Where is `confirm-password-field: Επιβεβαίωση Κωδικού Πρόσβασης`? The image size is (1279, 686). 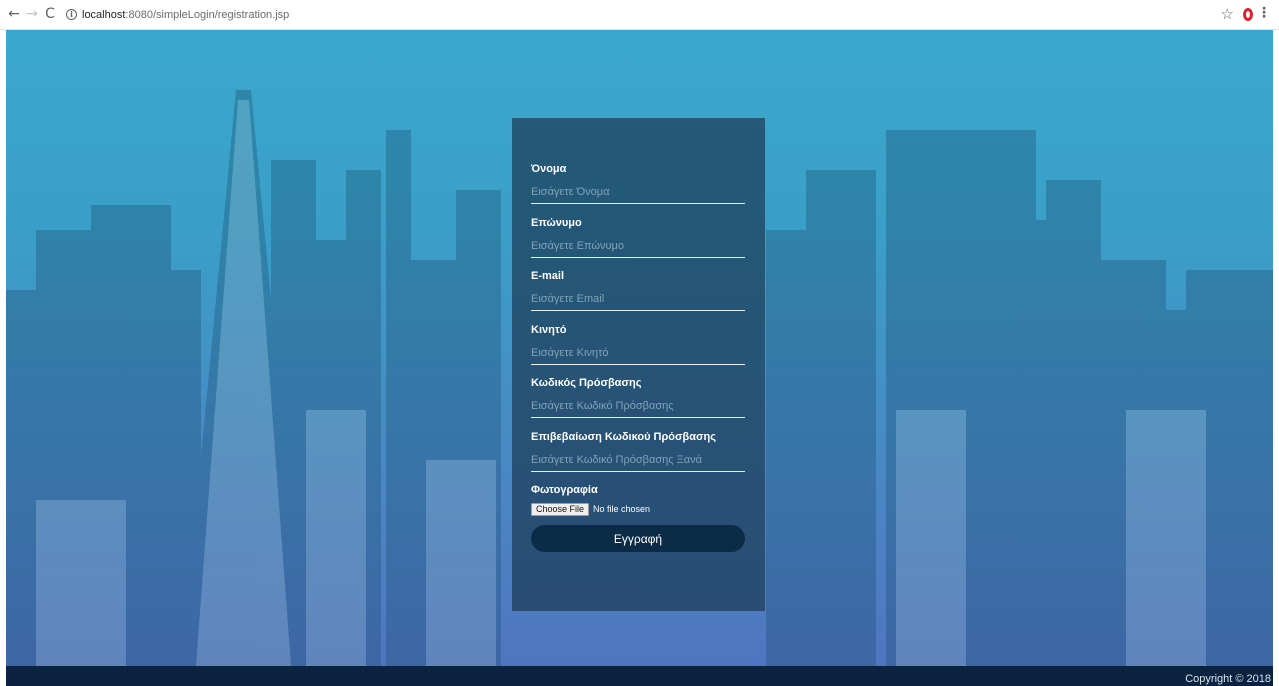 confirm-password-field: Επιβεβαίωση Κωδικού Πρόσβασης is located at coordinates (638, 451).